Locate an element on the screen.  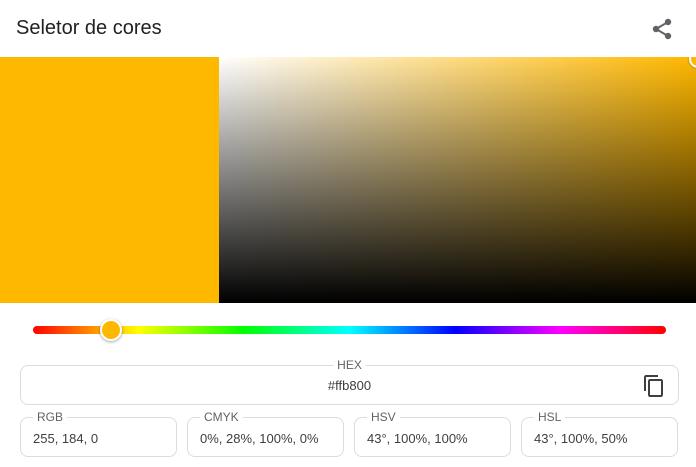
color-picker-header: Seletor de cores is located at coordinates (348, 28).